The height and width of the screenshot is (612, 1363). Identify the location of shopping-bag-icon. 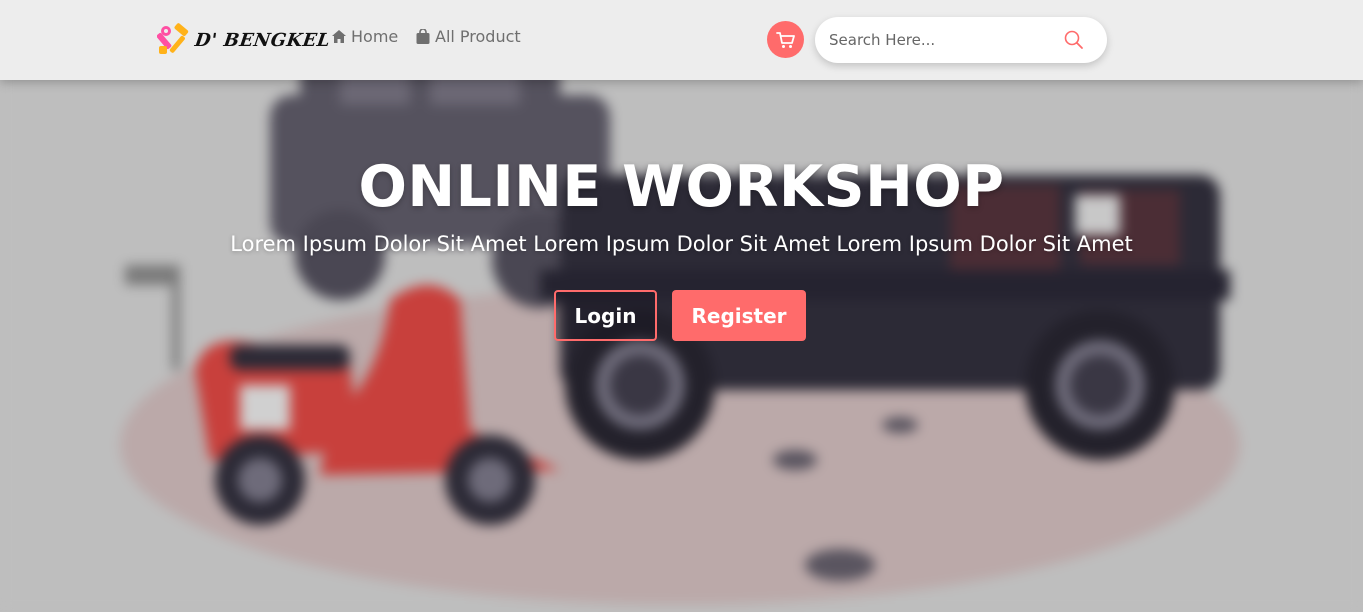
(423, 36).